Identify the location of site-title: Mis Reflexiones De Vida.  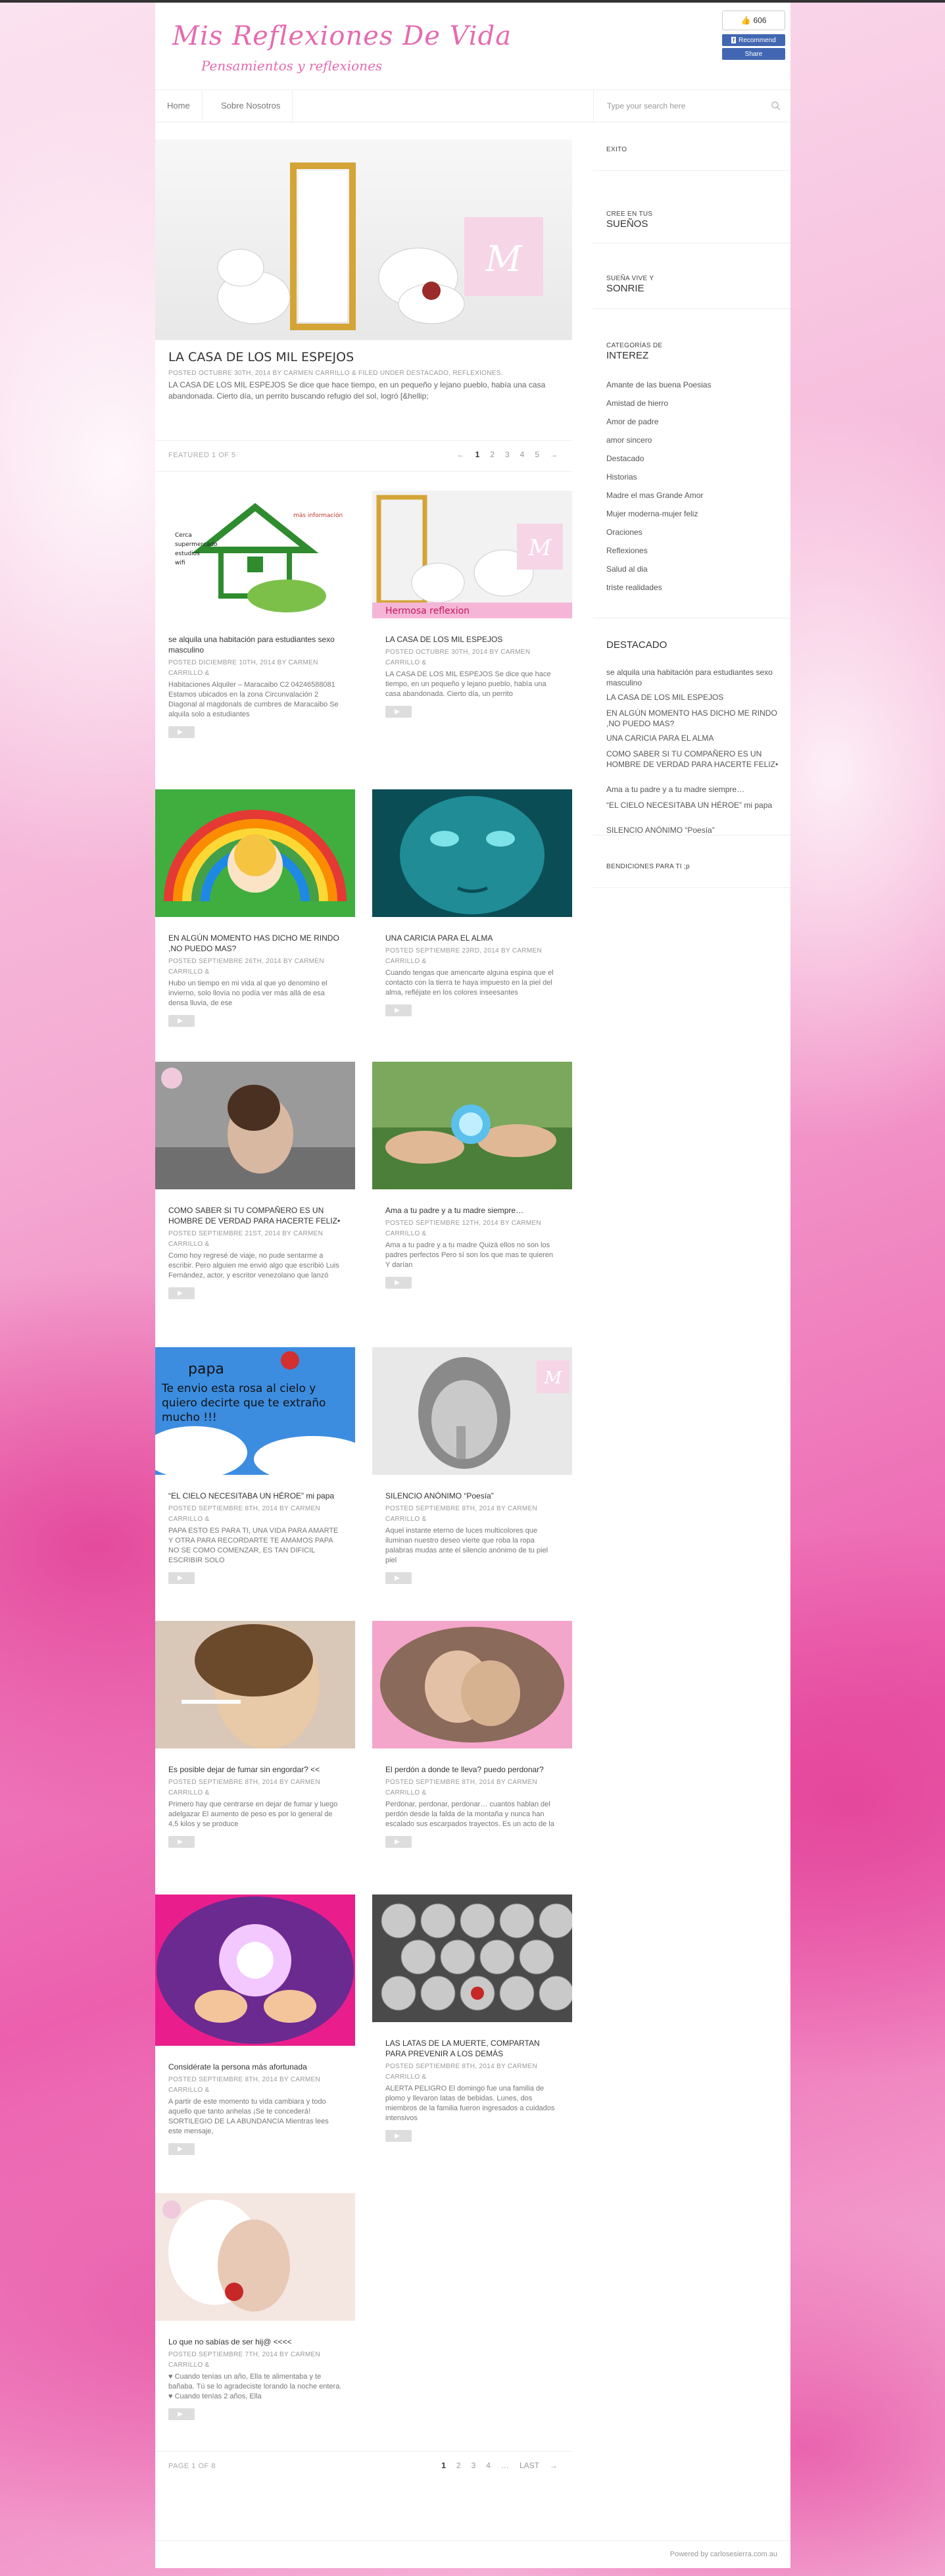
(342, 36).